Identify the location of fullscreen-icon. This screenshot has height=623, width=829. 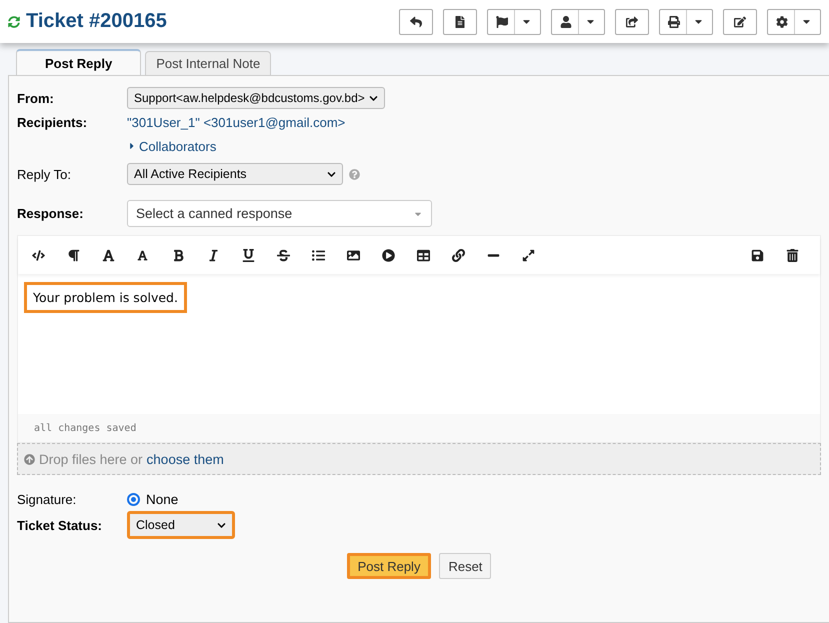
(528, 255).